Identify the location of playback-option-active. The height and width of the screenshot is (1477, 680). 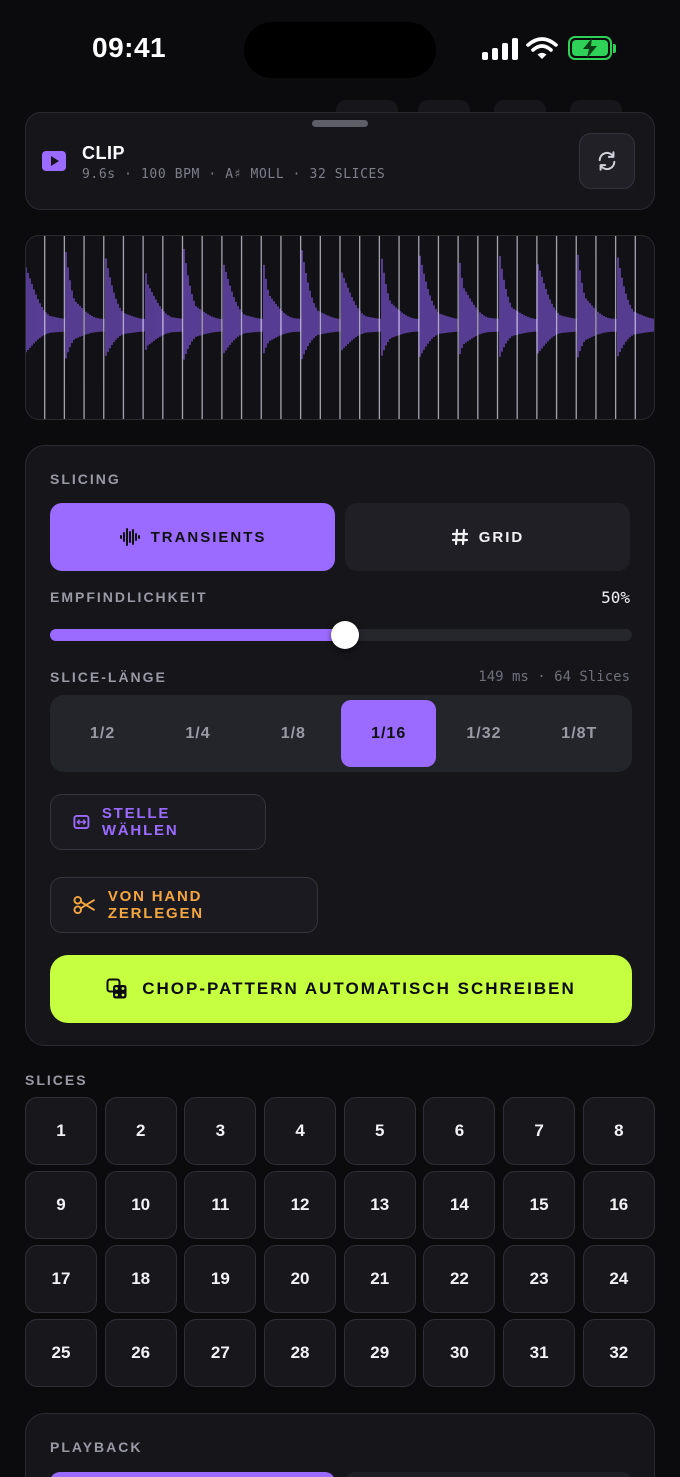
(192, 1474).